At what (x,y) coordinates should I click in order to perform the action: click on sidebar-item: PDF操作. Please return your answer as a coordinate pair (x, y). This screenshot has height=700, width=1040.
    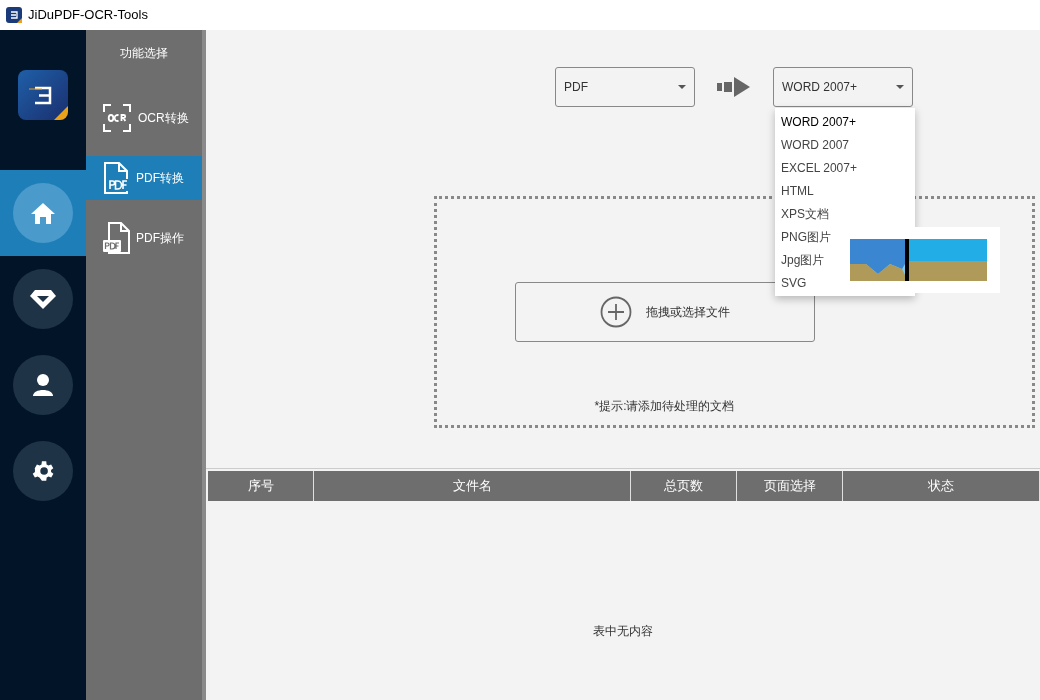
    Looking at the image, I should click on (144, 238).